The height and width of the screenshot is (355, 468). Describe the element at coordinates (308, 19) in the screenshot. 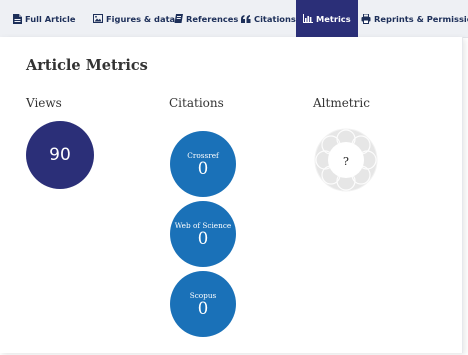

I see `bar-chart-icon` at that location.